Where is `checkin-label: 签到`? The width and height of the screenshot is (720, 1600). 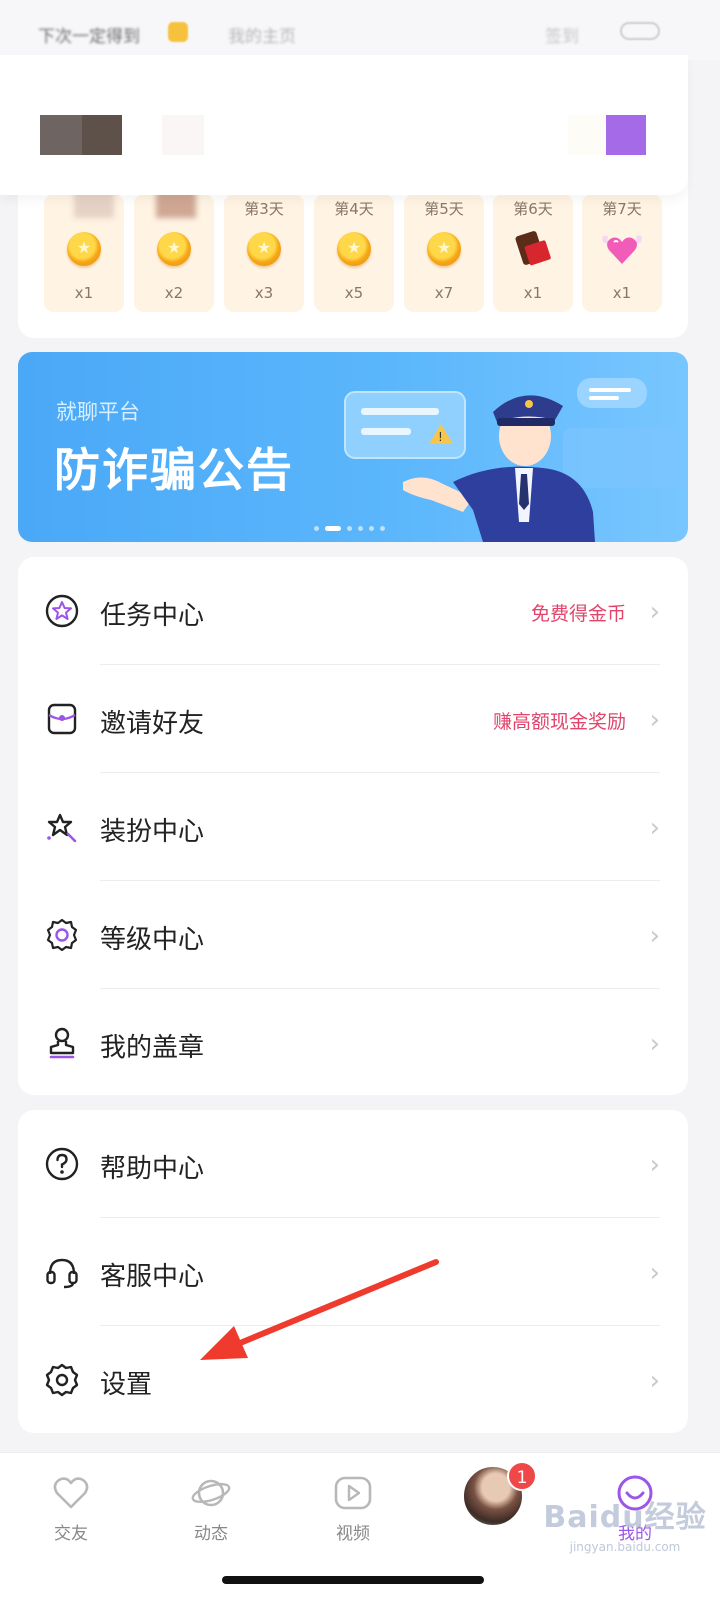
checkin-label: 签到 is located at coordinates (562, 37).